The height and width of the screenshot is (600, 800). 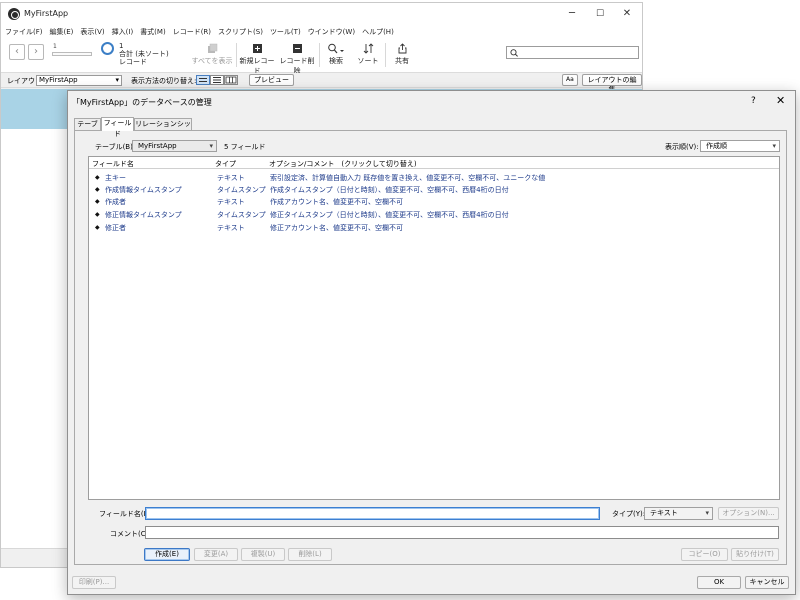 What do you see at coordinates (755, 554) in the screenshot?
I see `paste-button: 貼り付け(T)` at bounding box center [755, 554].